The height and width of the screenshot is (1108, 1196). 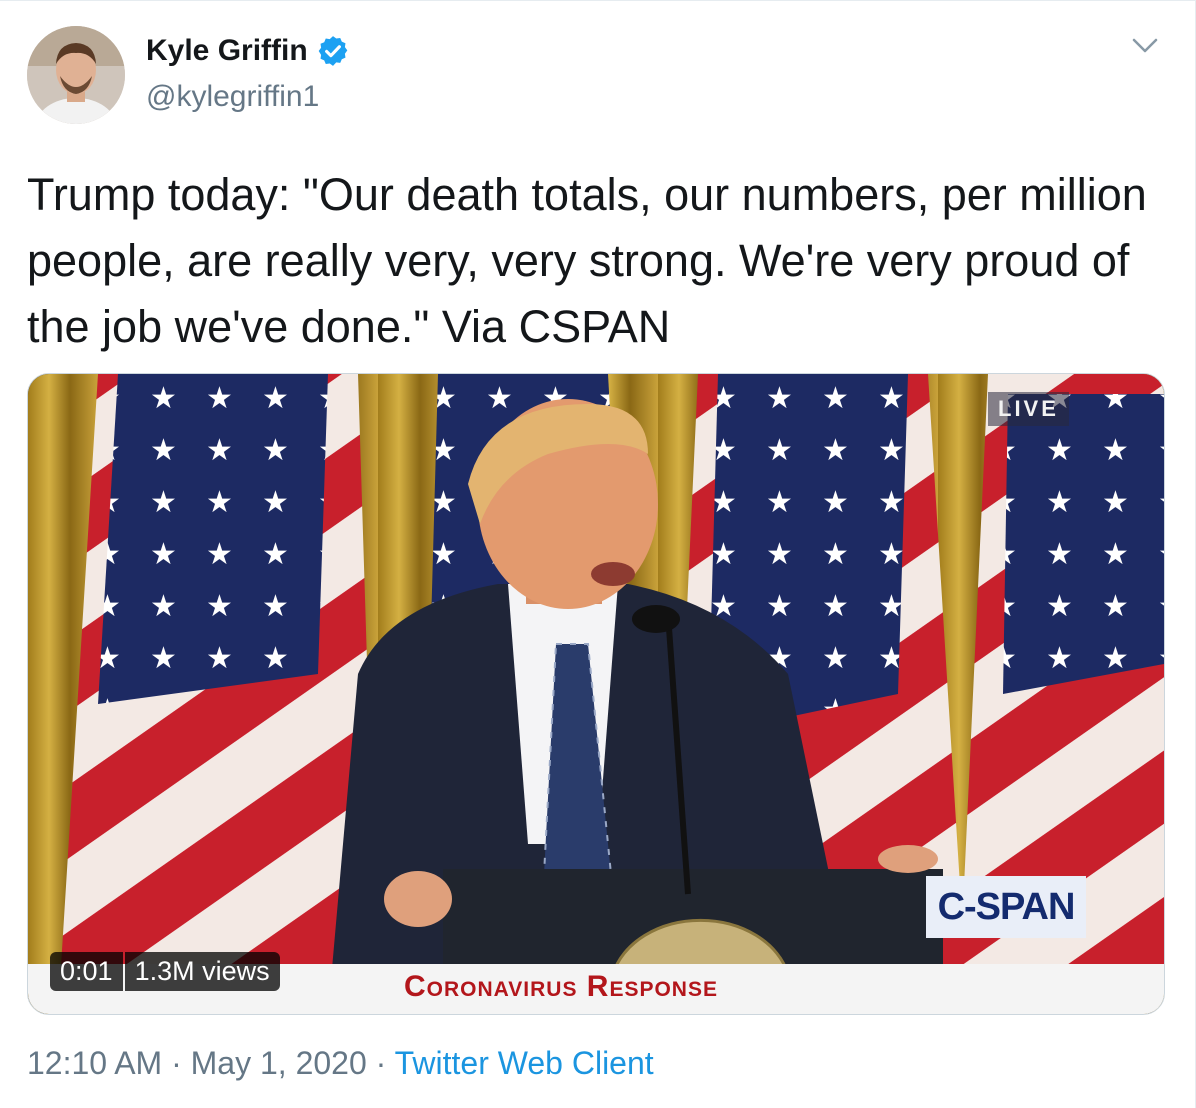 I want to click on video-time: 0:01, so click(x=86, y=971).